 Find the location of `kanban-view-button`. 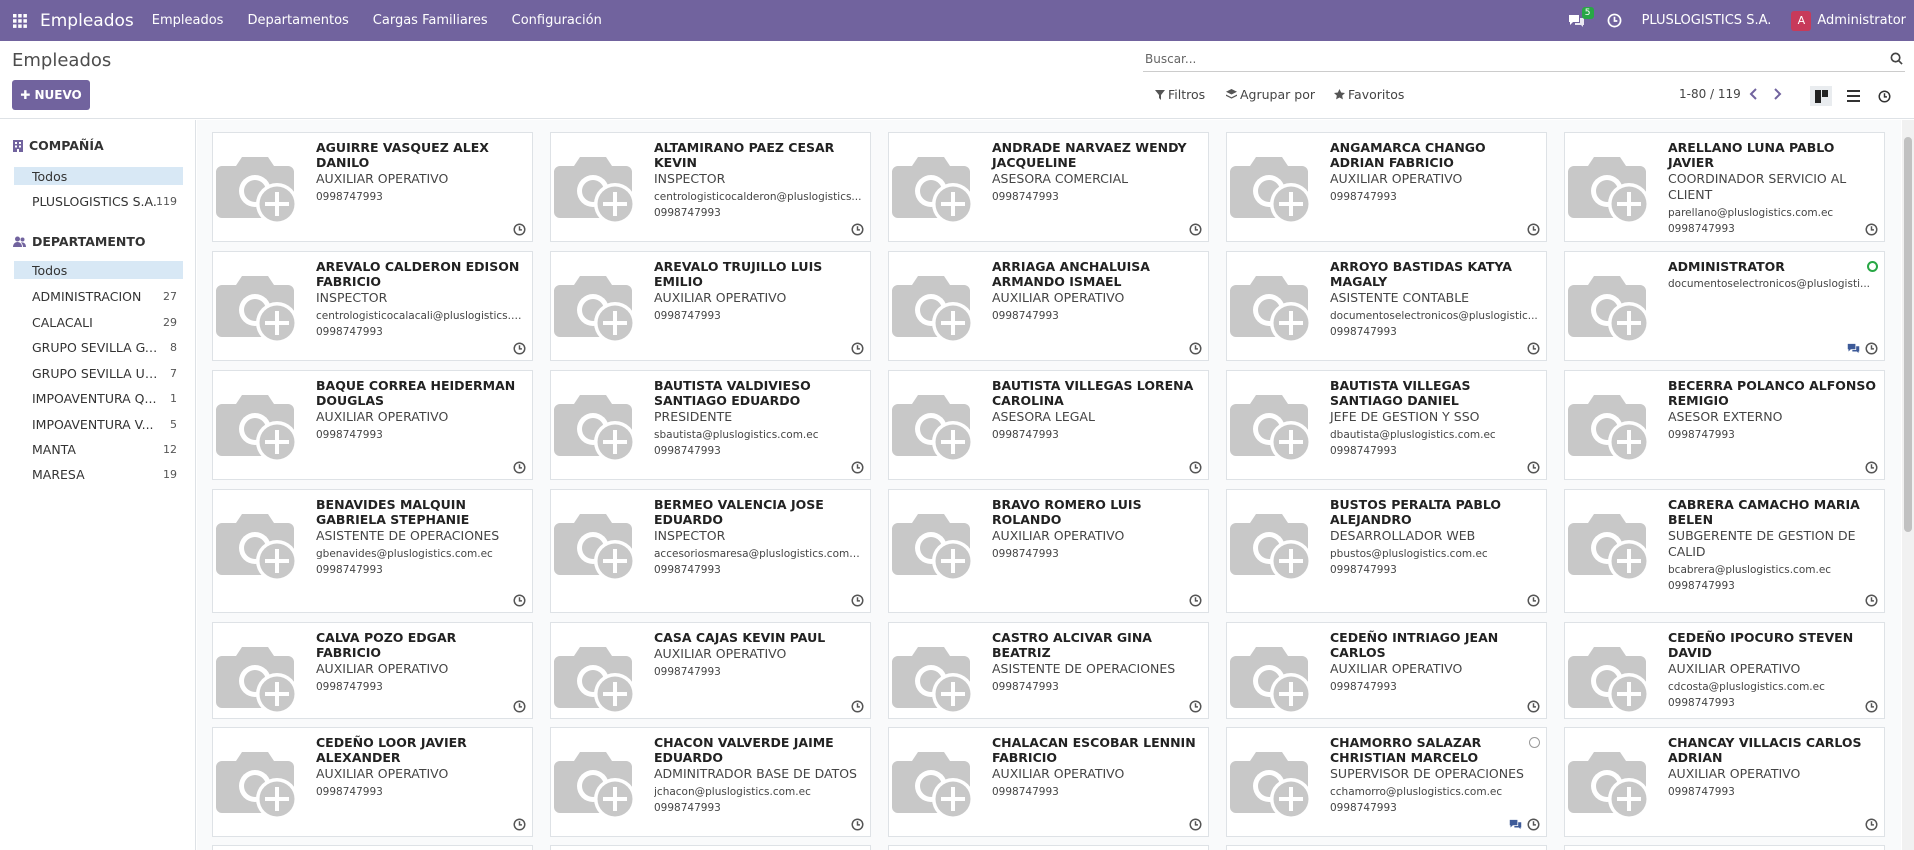

kanban-view-button is located at coordinates (1821, 96).